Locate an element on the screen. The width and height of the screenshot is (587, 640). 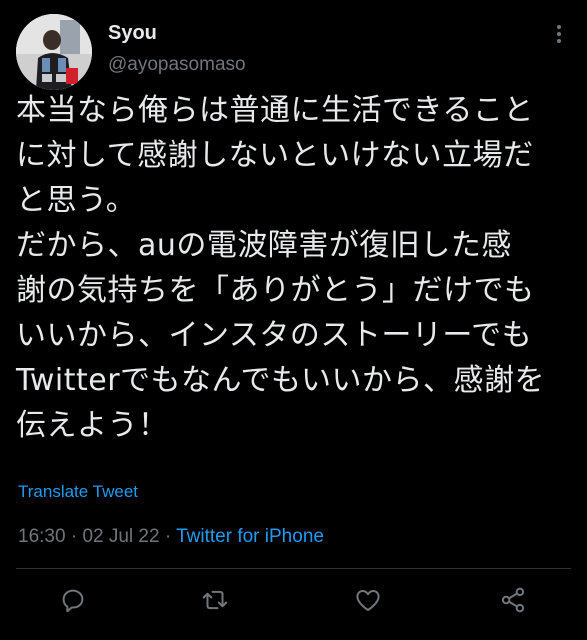
display-name: Syou is located at coordinates (177, 33).